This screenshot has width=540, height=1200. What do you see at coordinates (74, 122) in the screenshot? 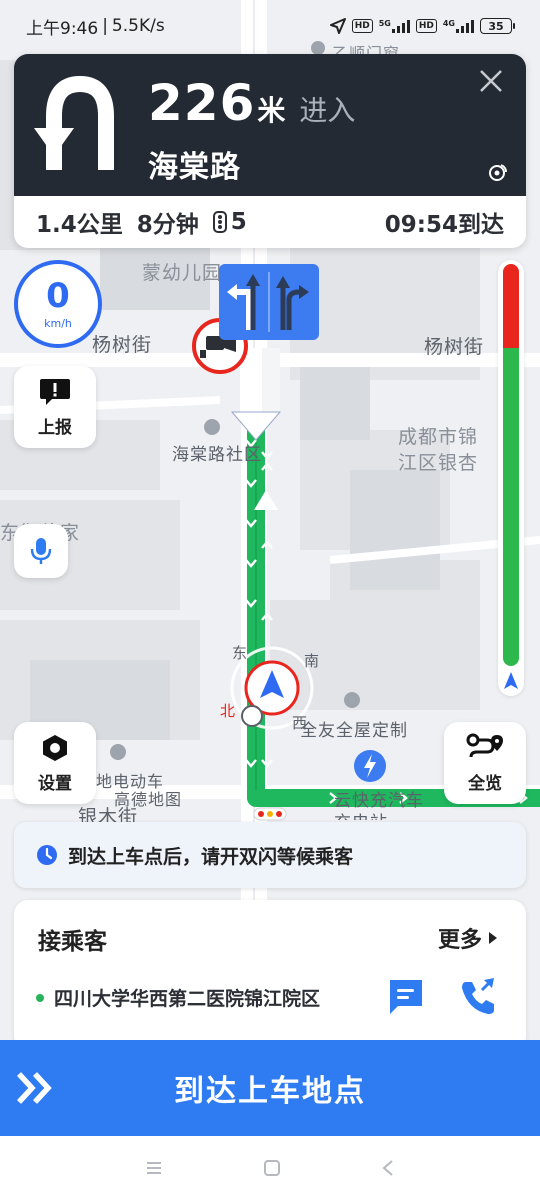
I see `u-turn-icon` at bounding box center [74, 122].